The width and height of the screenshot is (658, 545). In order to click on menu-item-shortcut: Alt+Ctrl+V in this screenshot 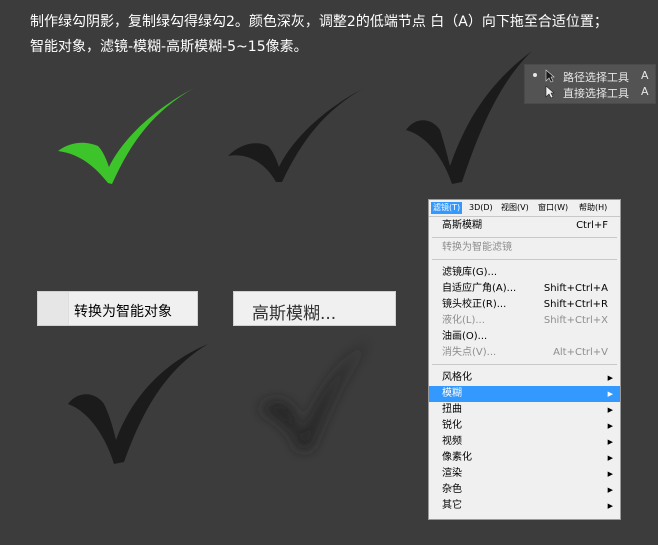, I will do `click(580, 352)`.